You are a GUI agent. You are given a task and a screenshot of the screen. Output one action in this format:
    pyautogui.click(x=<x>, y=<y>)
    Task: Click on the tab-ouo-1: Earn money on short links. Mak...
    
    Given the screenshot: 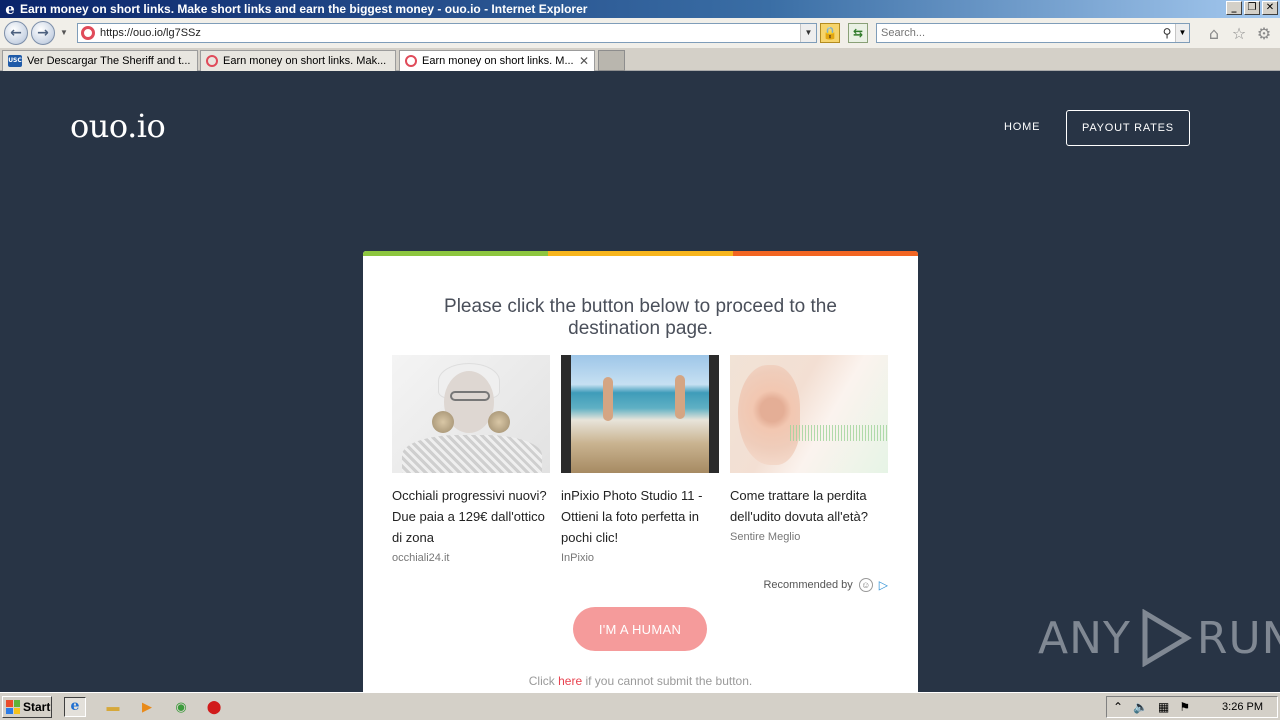 What is the action you would take?
    pyautogui.click(x=298, y=60)
    